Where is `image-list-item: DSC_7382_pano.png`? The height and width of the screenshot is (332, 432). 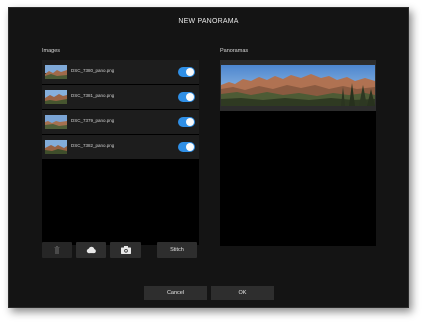
image-list-item: DSC_7382_pano.png is located at coordinates (120, 147).